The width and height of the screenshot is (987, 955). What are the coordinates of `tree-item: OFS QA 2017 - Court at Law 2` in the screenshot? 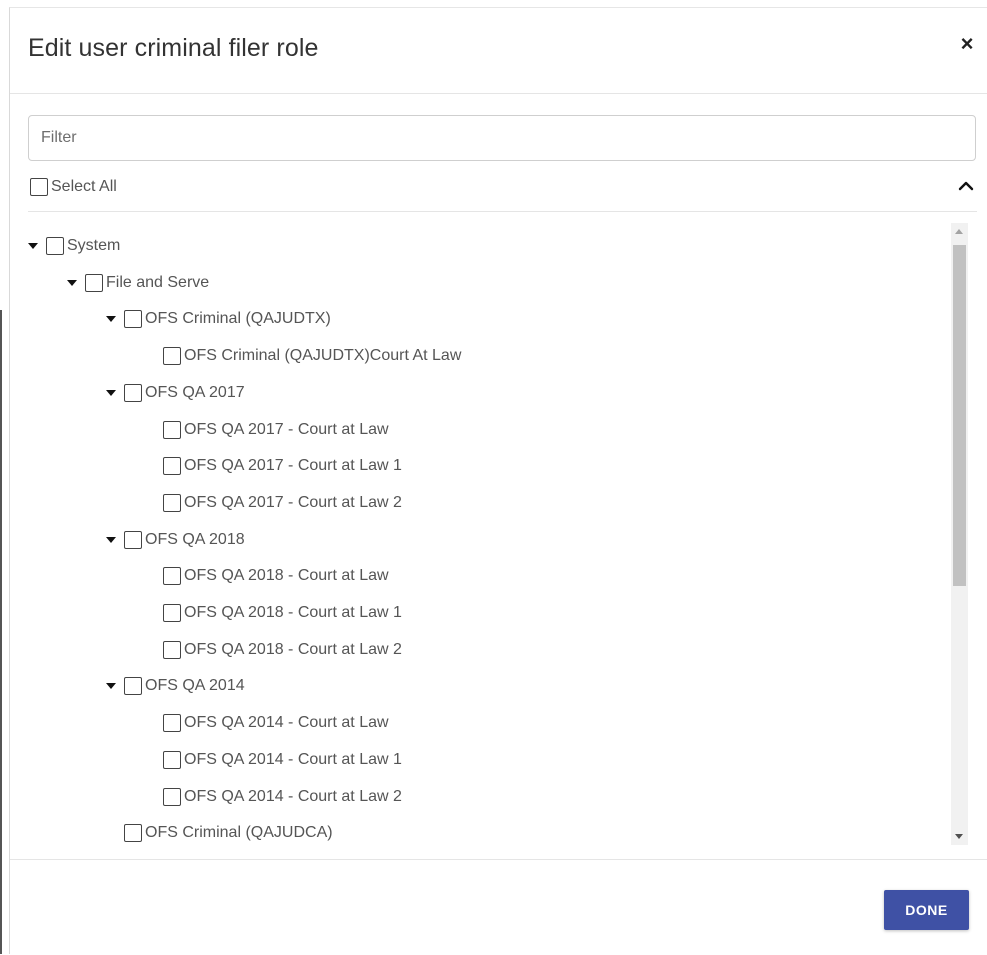 It's located at (282, 503).